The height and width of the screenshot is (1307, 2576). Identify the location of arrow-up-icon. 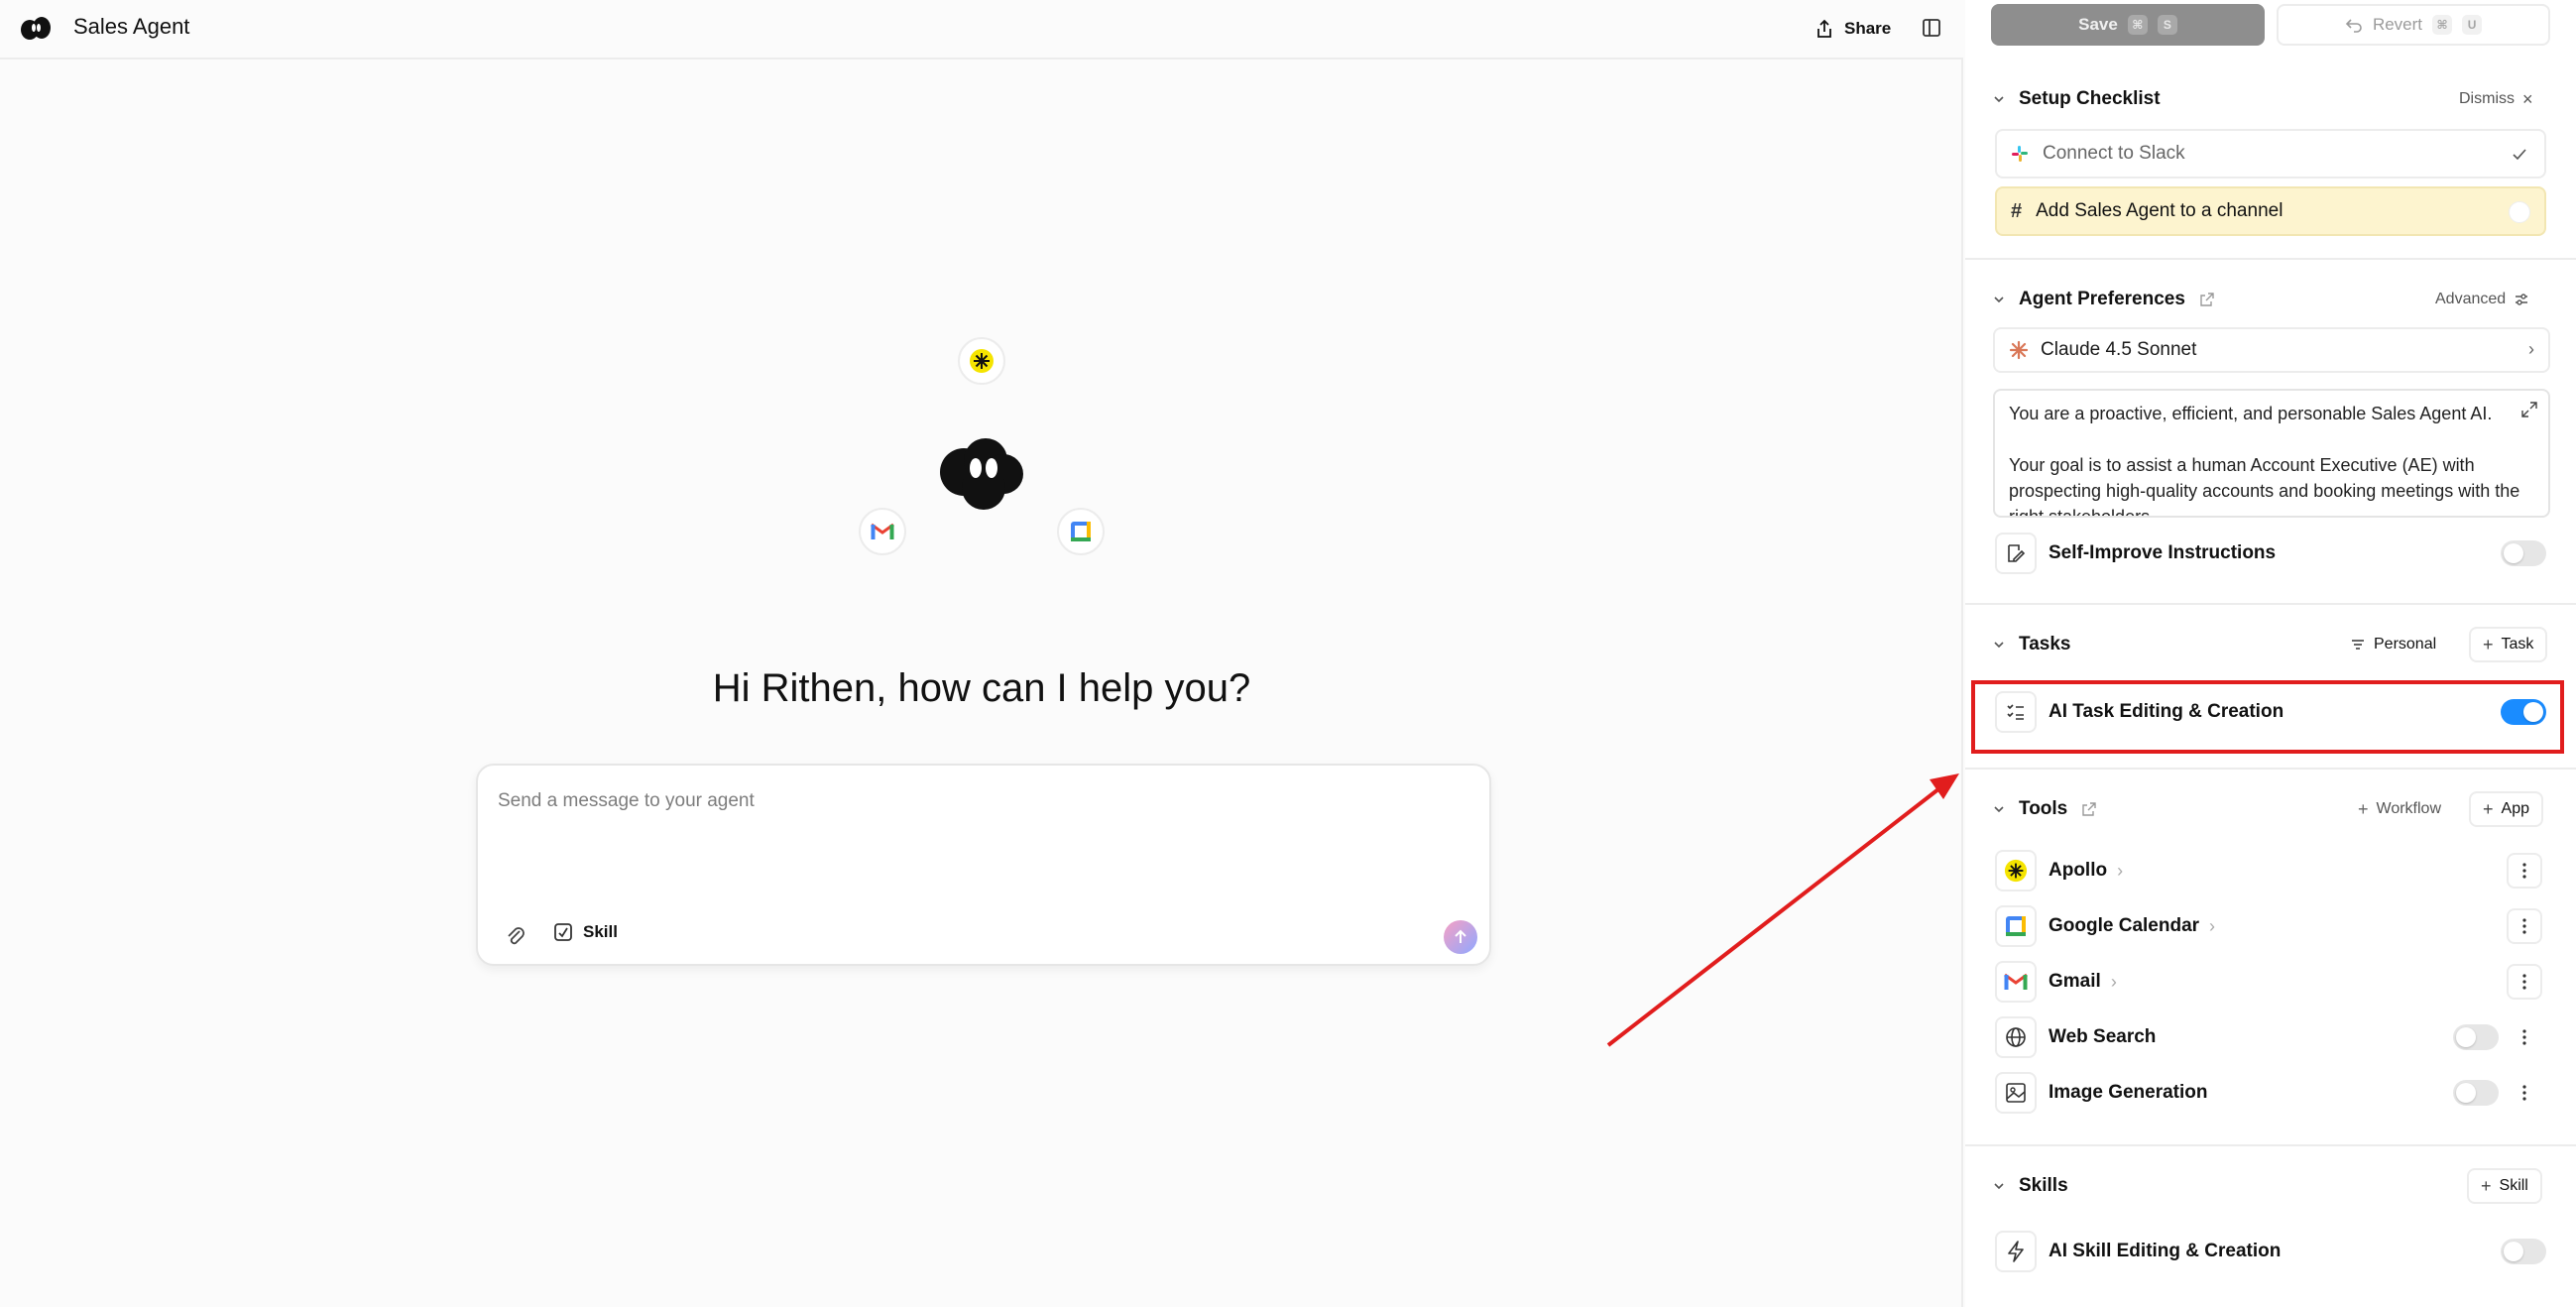
(1461, 936).